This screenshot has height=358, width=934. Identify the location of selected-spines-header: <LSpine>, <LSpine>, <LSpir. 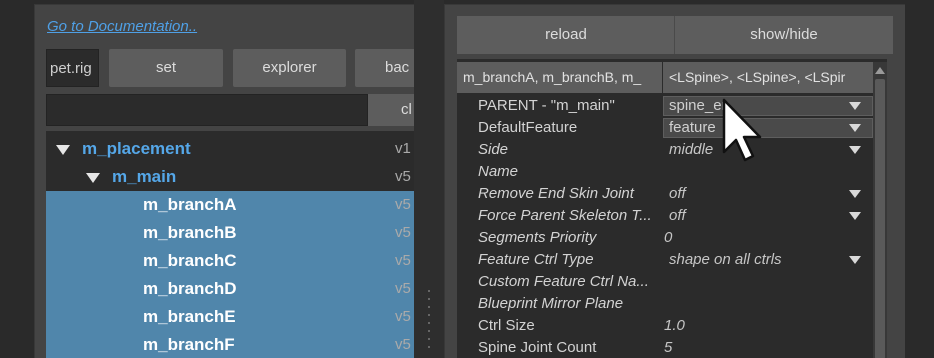
(768, 77).